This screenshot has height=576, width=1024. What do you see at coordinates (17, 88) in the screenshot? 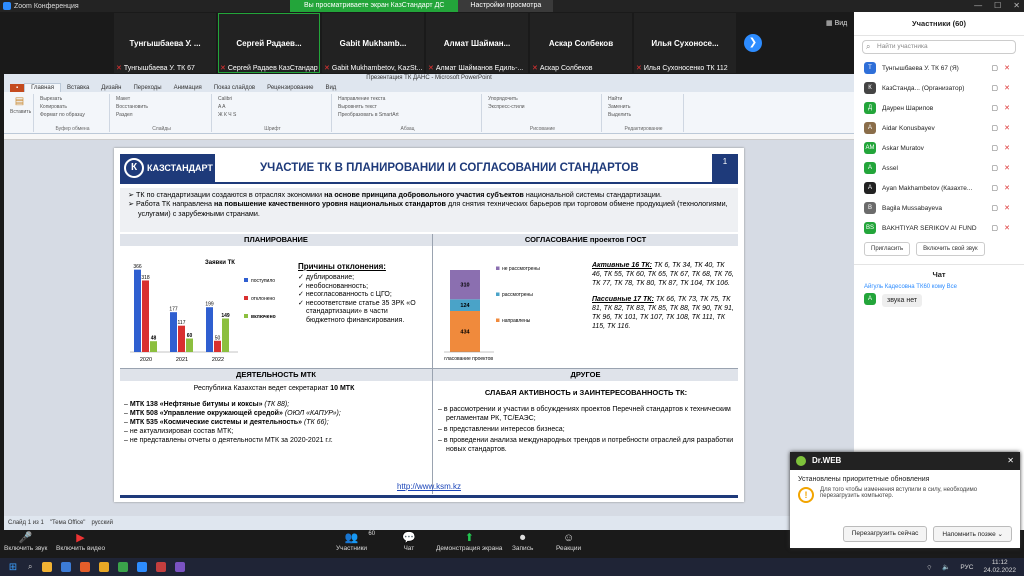
I see `file-tab: ▪` at bounding box center [17, 88].